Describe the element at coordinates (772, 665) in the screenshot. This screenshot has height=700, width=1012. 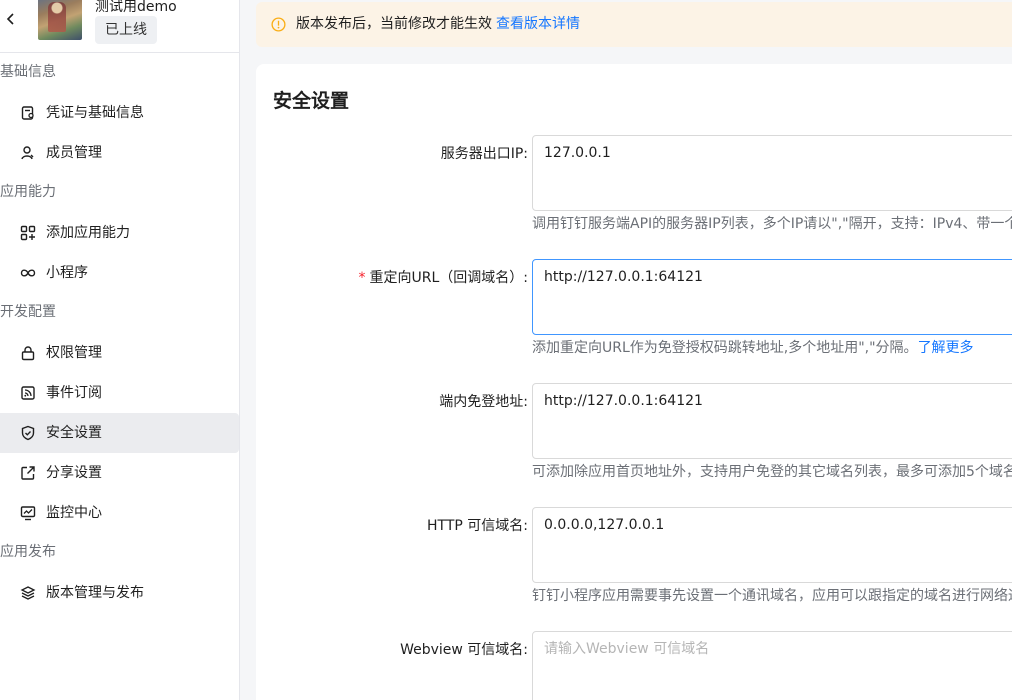
I see `webview-domain-input` at that location.